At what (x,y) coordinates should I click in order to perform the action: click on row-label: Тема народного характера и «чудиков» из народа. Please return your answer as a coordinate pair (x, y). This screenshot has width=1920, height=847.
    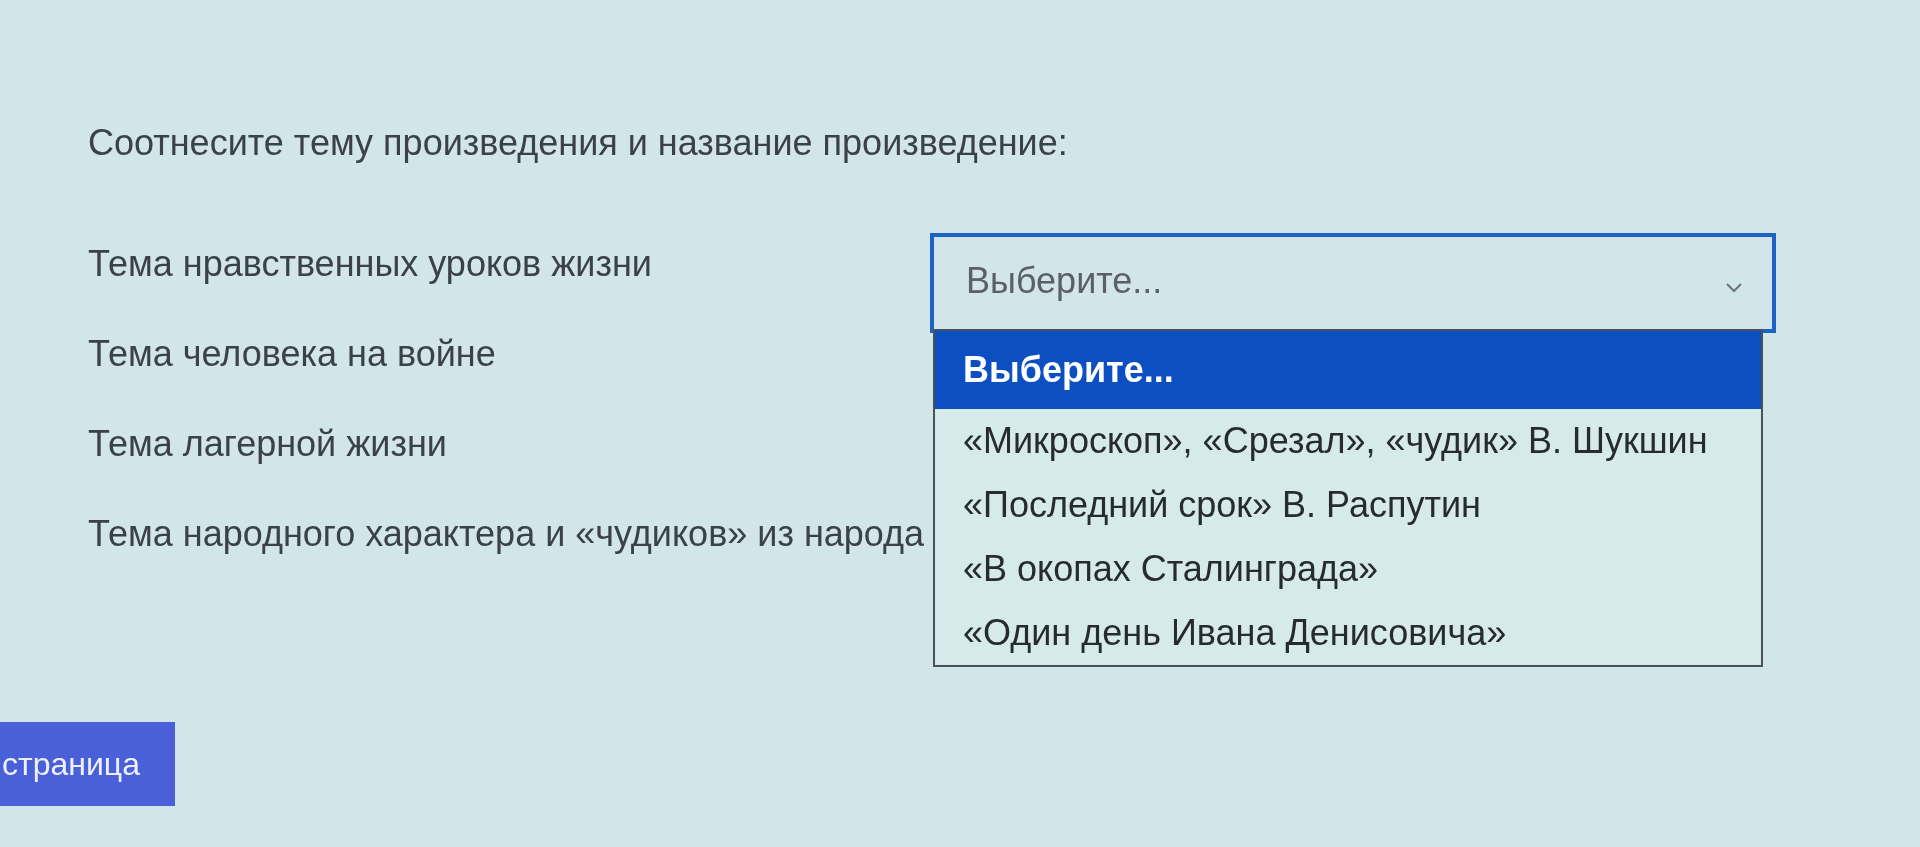
    Looking at the image, I should click on (506, 534).